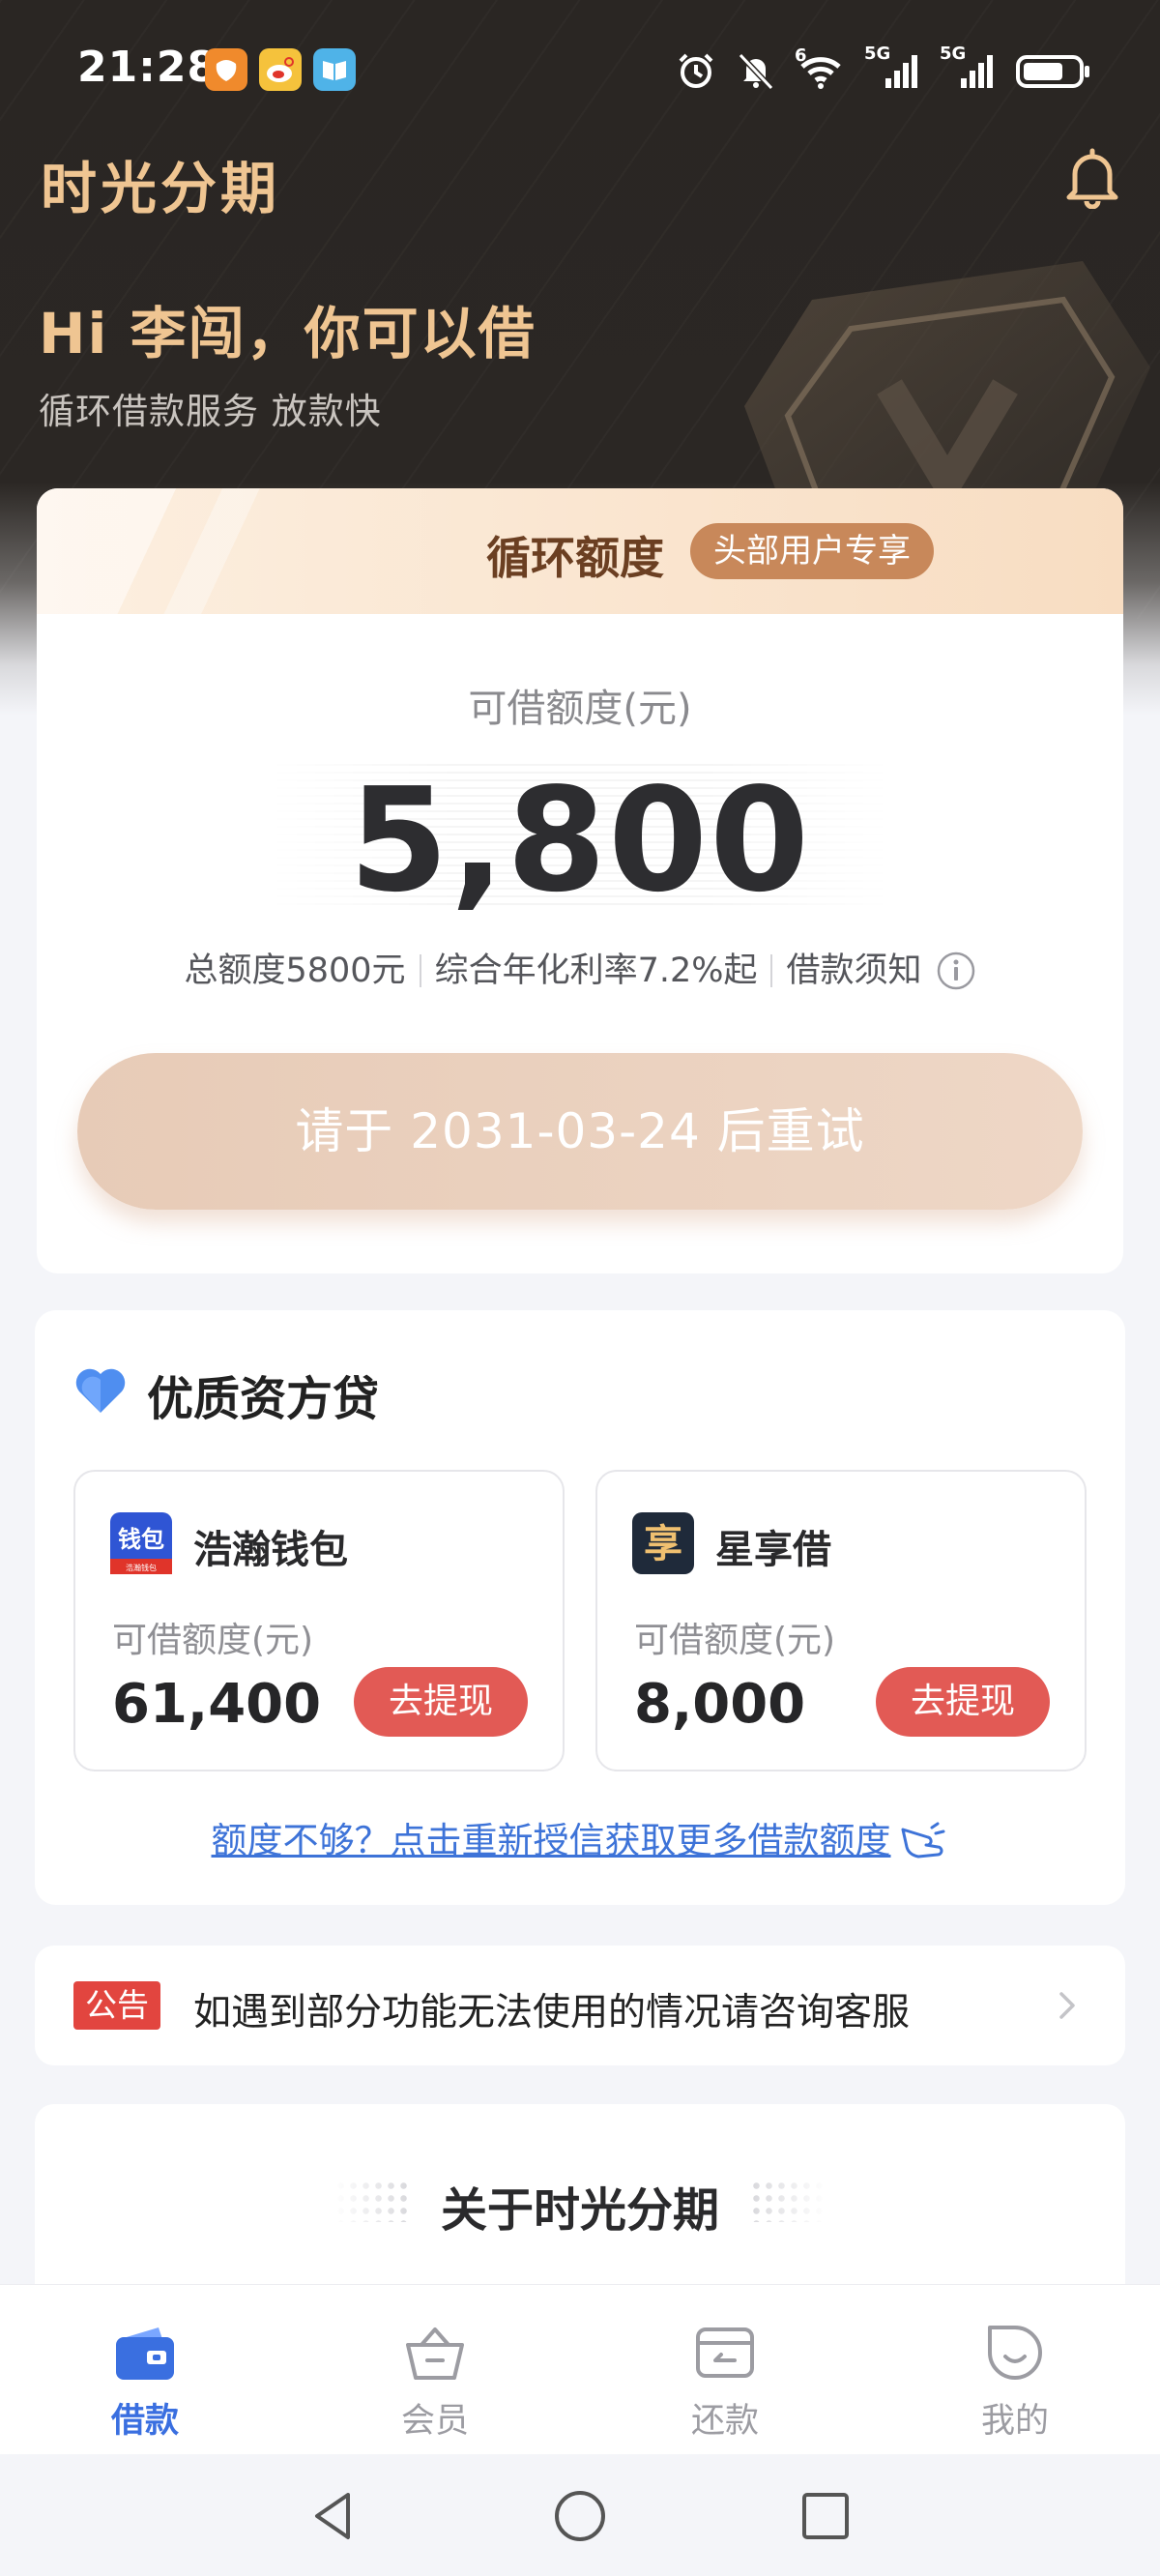  I want to click on tab-member: 会员, so click(435, 2370).